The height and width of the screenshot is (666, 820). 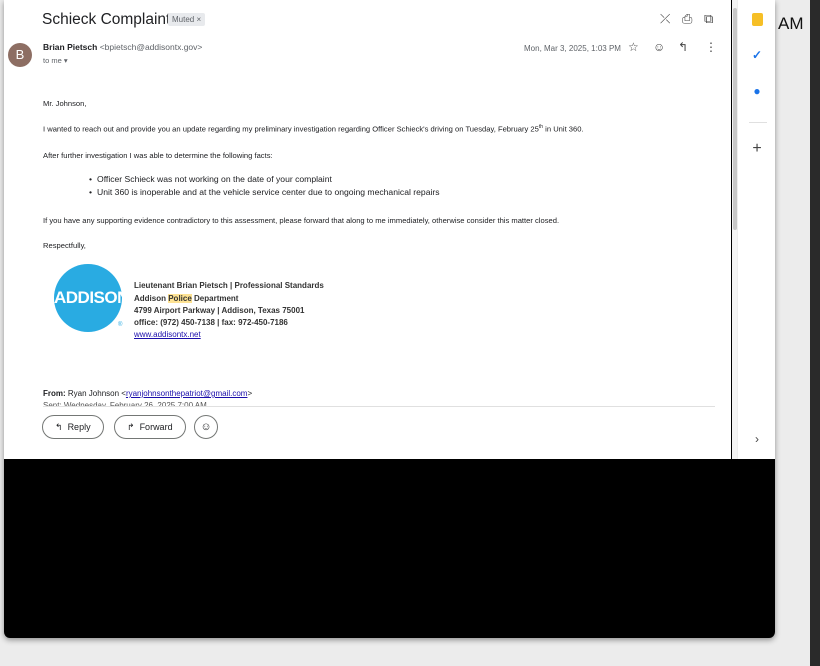 I want to click on emoji-icon: ☺, so click(x=206, y=427).